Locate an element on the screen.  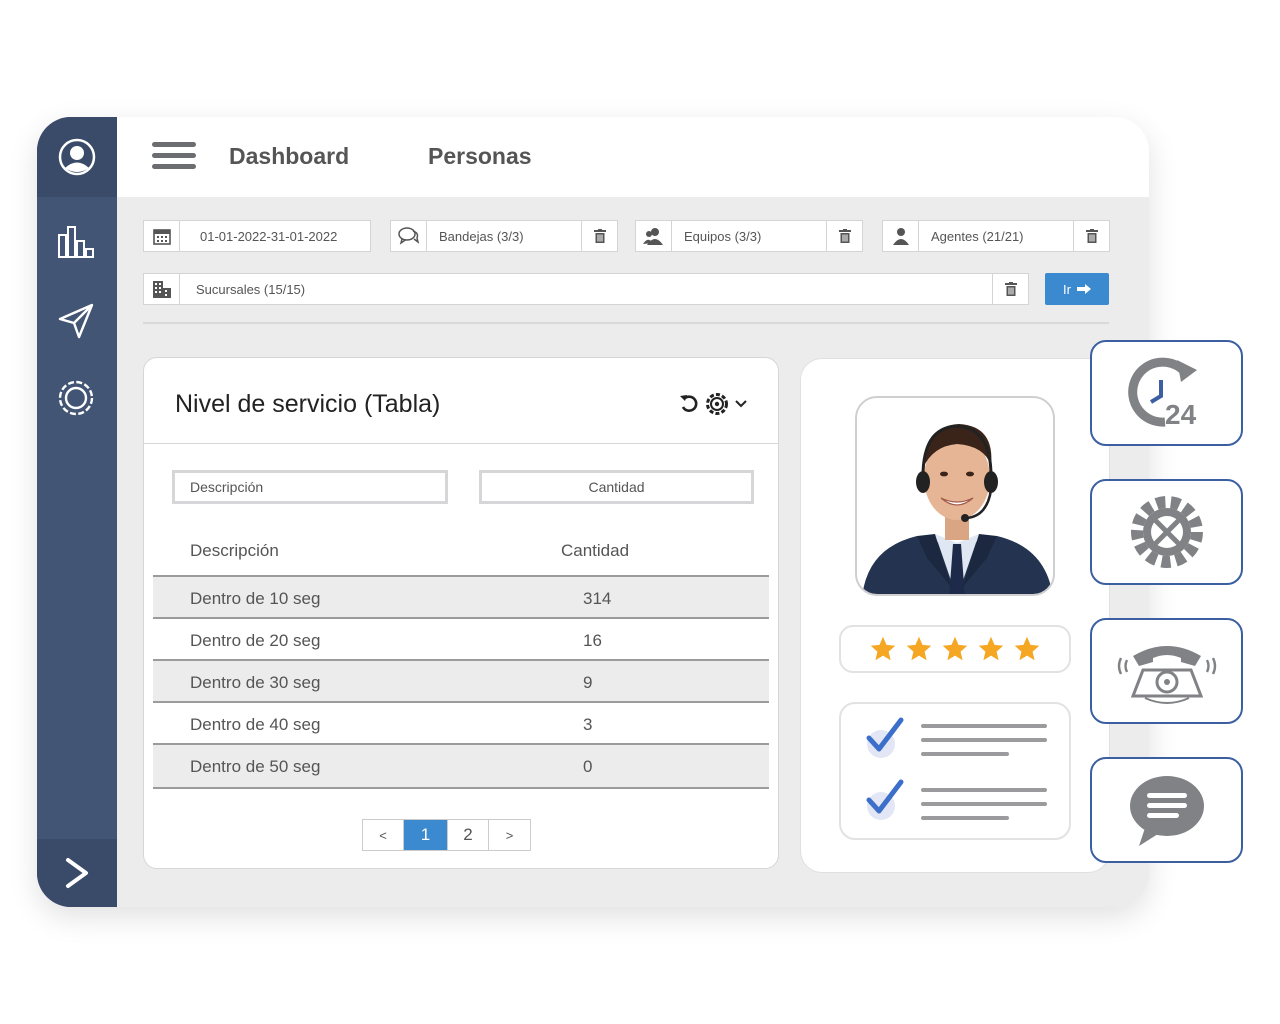
row-description: Dentro de 20 seg is located at coordinates (255, 640).